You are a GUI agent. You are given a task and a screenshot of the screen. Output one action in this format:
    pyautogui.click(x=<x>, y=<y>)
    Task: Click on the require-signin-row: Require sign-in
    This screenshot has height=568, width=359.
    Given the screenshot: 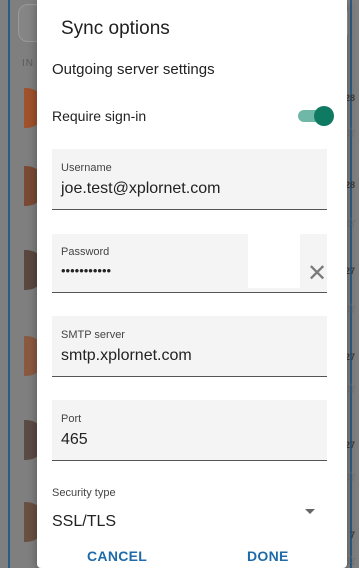 What is the action you would take?
    pyautogui.click(x=193, y=116)
    